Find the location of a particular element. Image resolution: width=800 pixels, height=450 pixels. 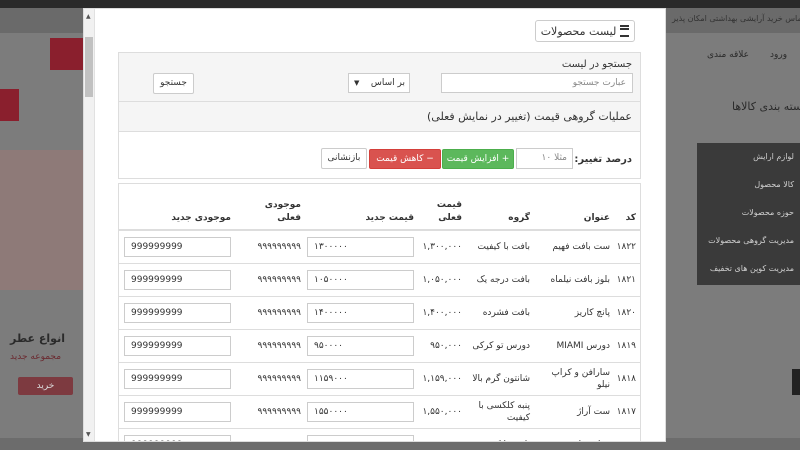

cell-group: بافت درجه یک is located at coordinates (500, 279).